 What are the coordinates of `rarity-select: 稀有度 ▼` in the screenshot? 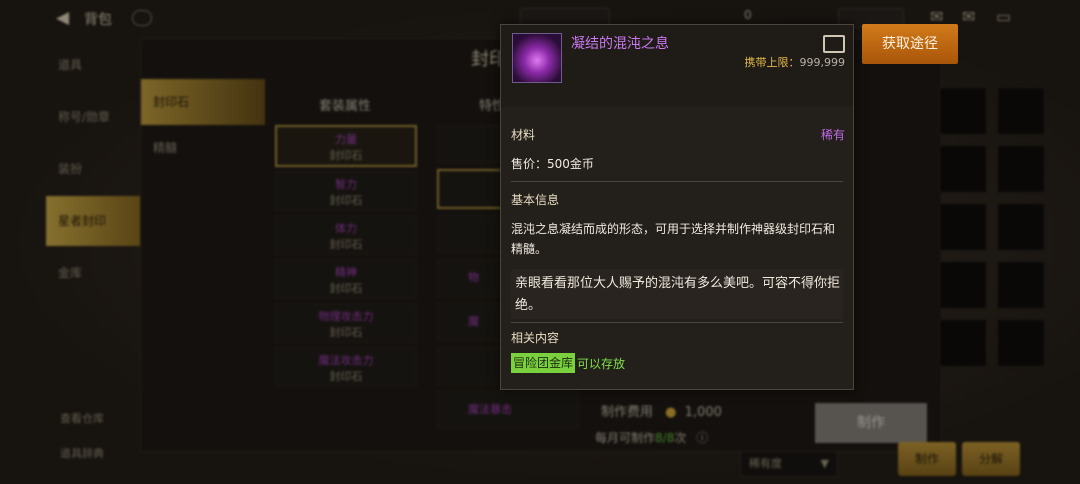 It's located at (789, 464).